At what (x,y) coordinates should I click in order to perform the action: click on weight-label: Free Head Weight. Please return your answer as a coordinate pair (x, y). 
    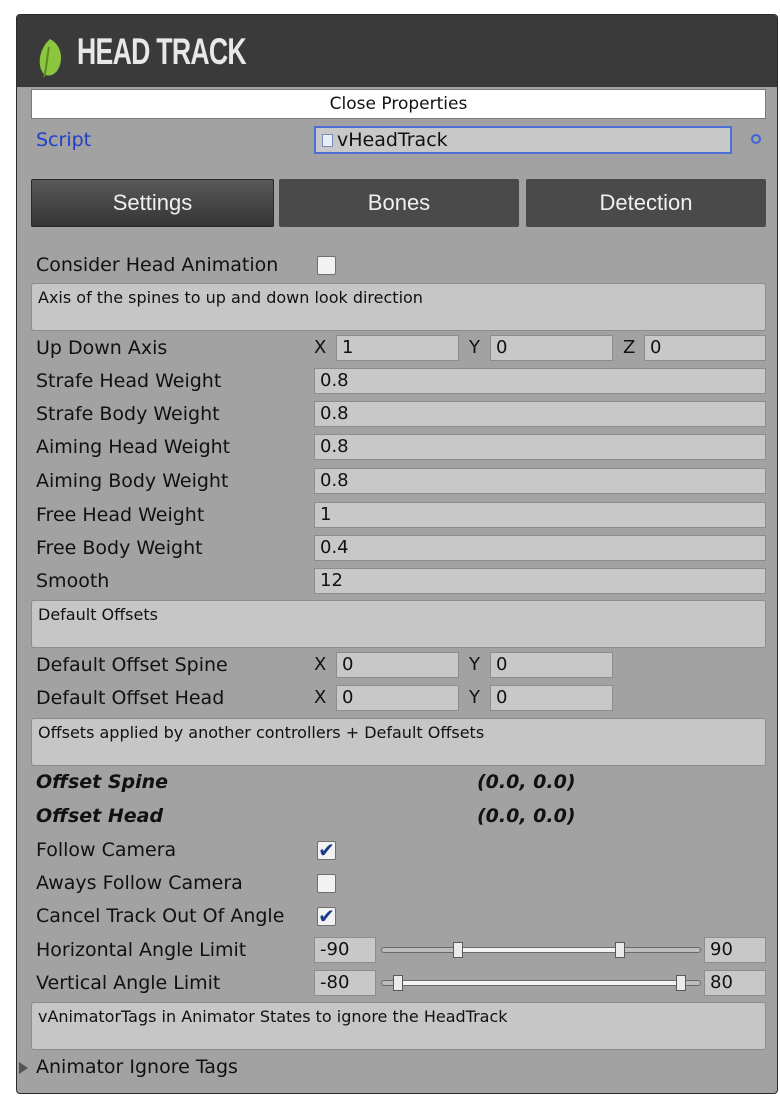
    Looking at the image, I should click on (120, 515).